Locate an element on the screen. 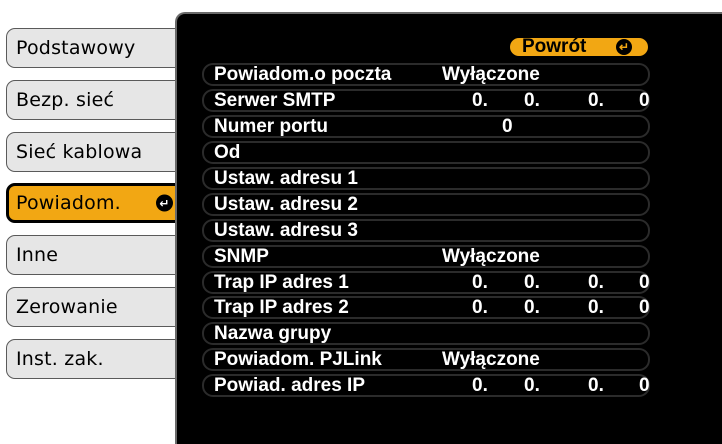  setting-row-from: Od is located at coordinates (426, 152).